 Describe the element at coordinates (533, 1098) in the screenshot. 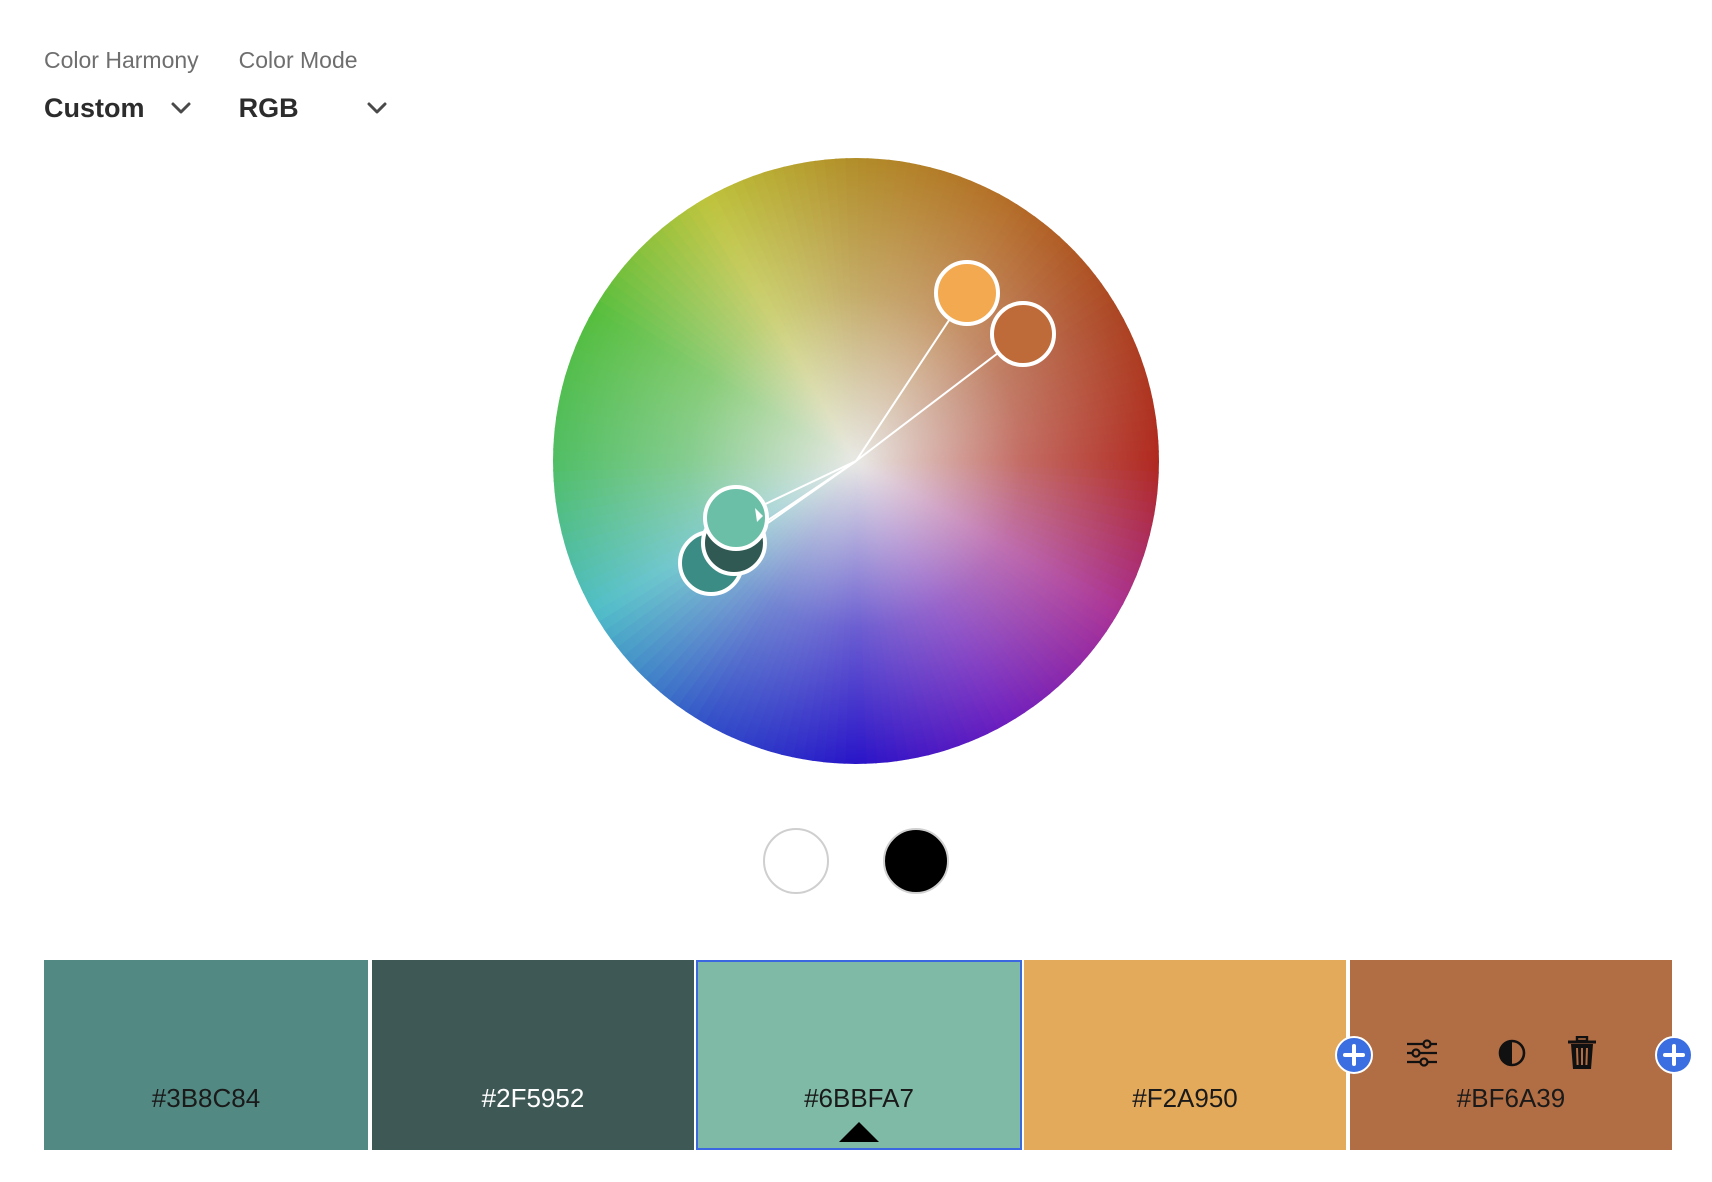

I see `swatch-hex: #2F5952` at that location.